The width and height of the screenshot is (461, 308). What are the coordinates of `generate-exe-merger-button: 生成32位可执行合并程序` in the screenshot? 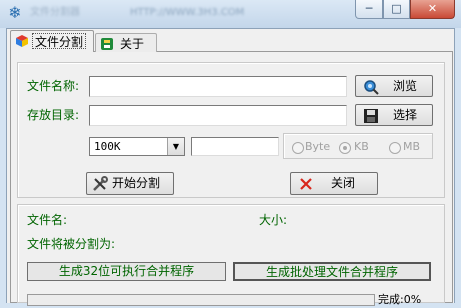 It's located at (126, 271).